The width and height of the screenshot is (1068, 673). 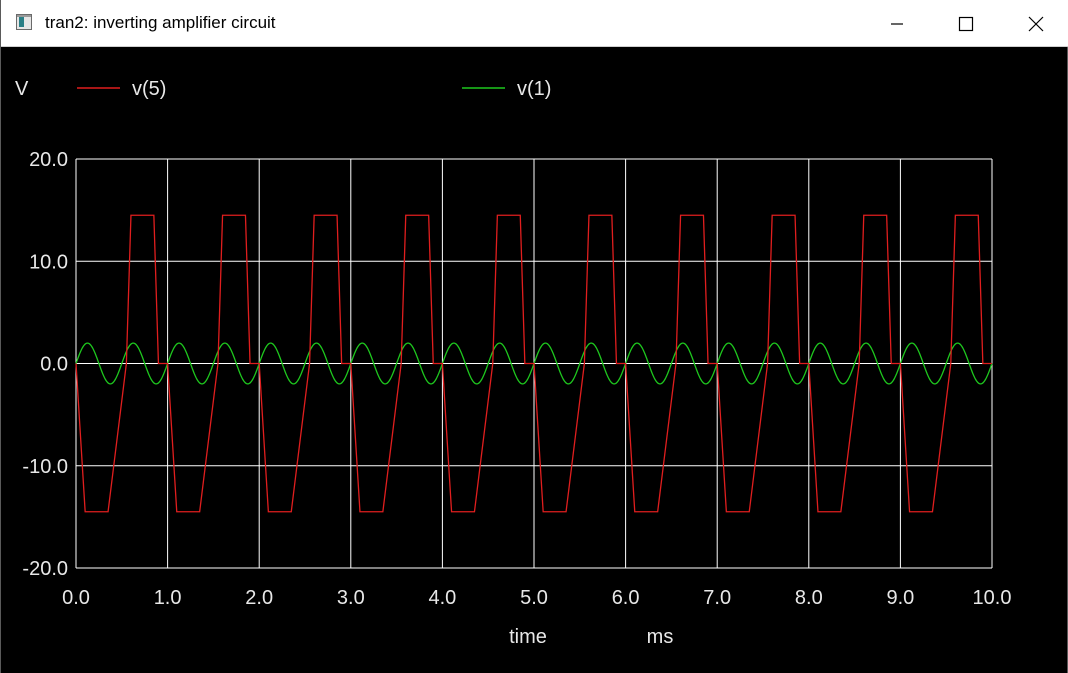 I want to click on title-bar: tran2: inverting amplifier circuit, so click(x=534, y=23).